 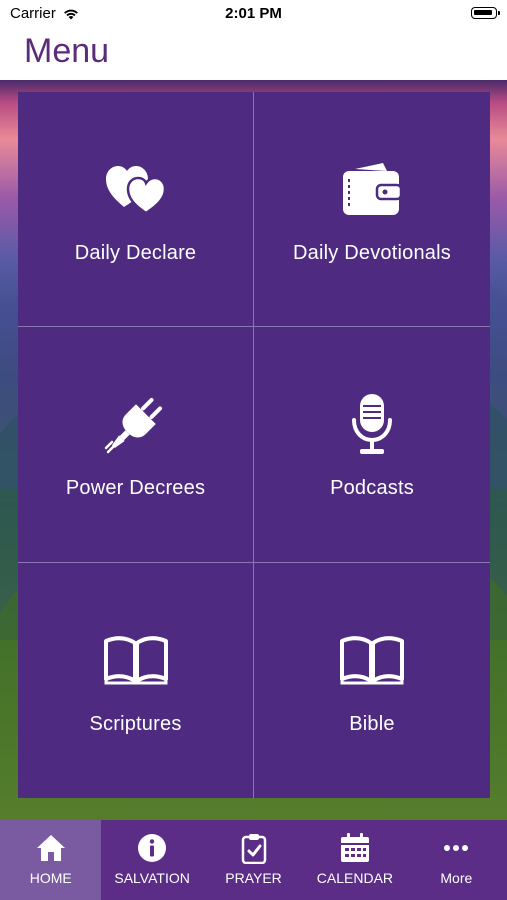 What do you see at coordinates (372, 189) in the screenshot?
I see `wallet-icon` at bounding box center [372, 189].